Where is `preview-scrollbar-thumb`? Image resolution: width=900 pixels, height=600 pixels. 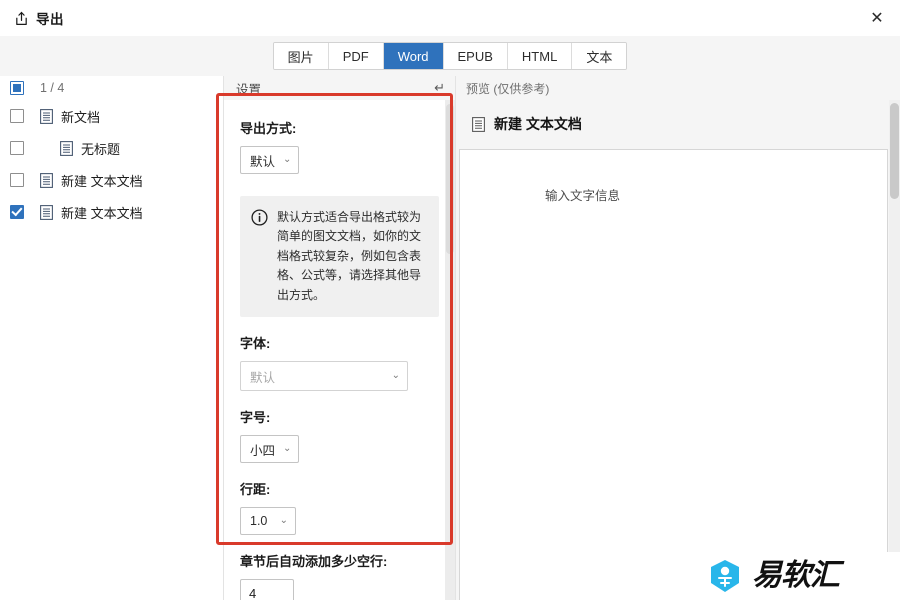
preview-scrollbar-thumb is located at coordinates (894, 151).